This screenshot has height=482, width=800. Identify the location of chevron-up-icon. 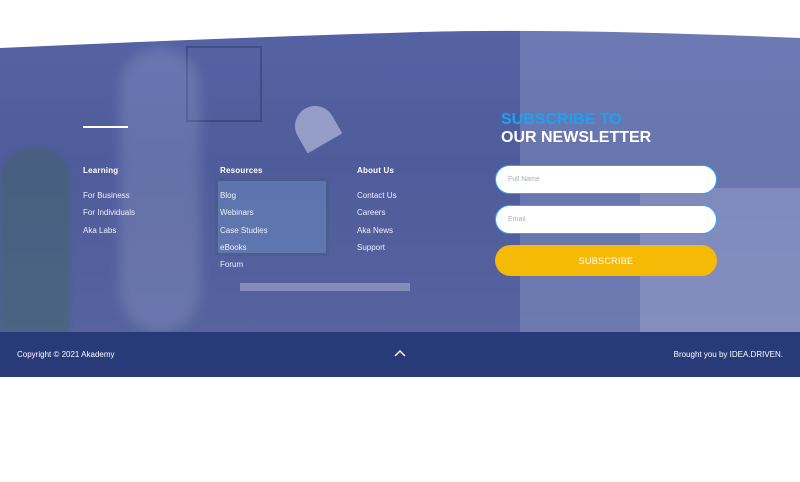
(400, 353).